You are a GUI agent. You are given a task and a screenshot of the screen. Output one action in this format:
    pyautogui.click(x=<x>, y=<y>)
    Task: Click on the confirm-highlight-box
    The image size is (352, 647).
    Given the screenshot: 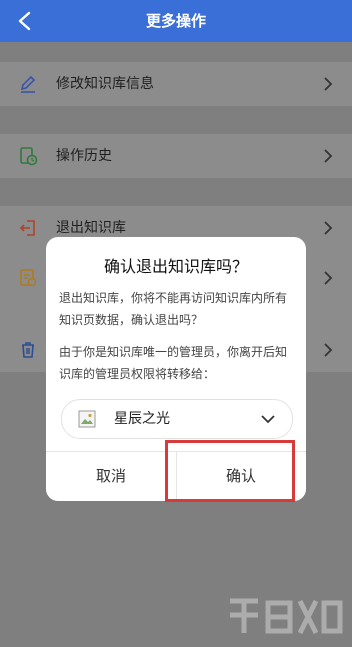 What is the action you would take?
    pyautogui.click(x=230, y=471)
    